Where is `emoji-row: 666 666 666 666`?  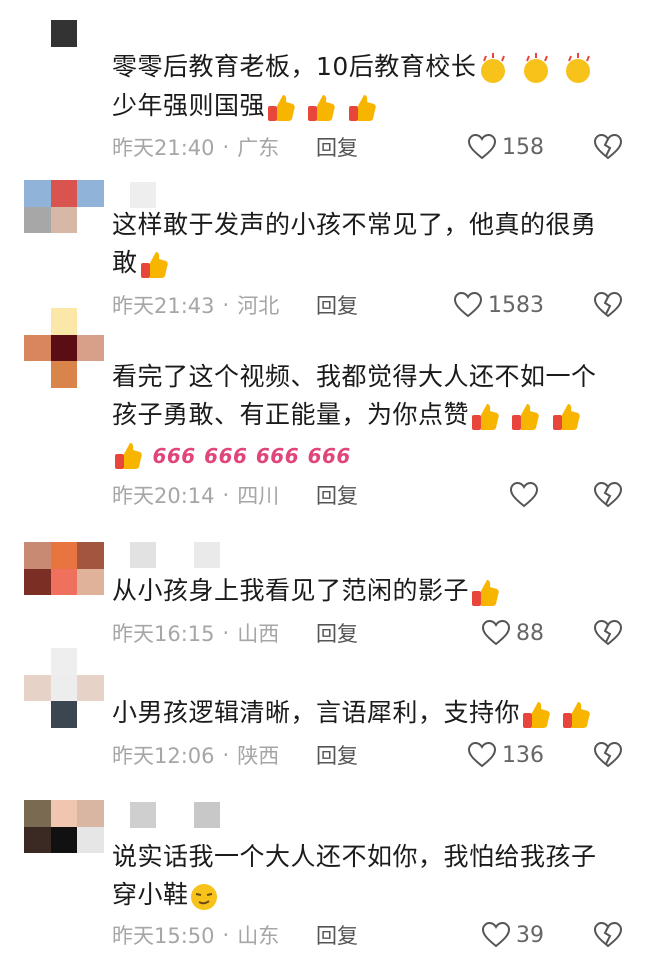 emoji-row: 666 666 666 666 is located at coordinates (231, 455).